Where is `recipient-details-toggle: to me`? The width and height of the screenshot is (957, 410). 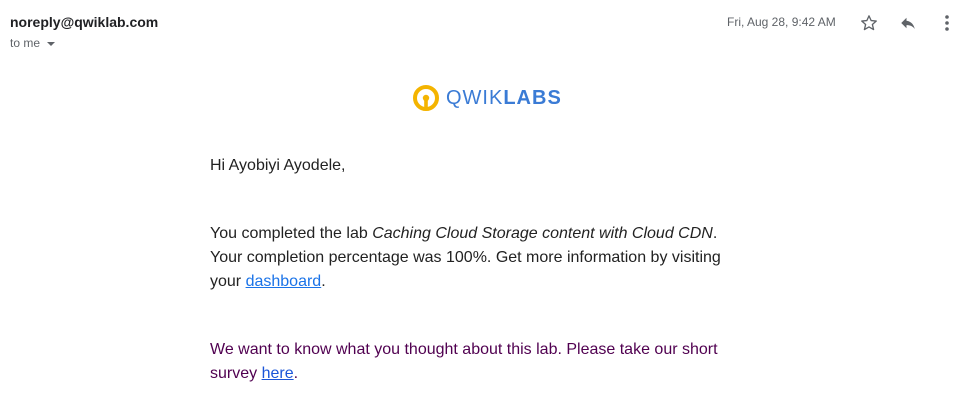
recipient-details-toggle: to me is located at coordinates (33, 43).